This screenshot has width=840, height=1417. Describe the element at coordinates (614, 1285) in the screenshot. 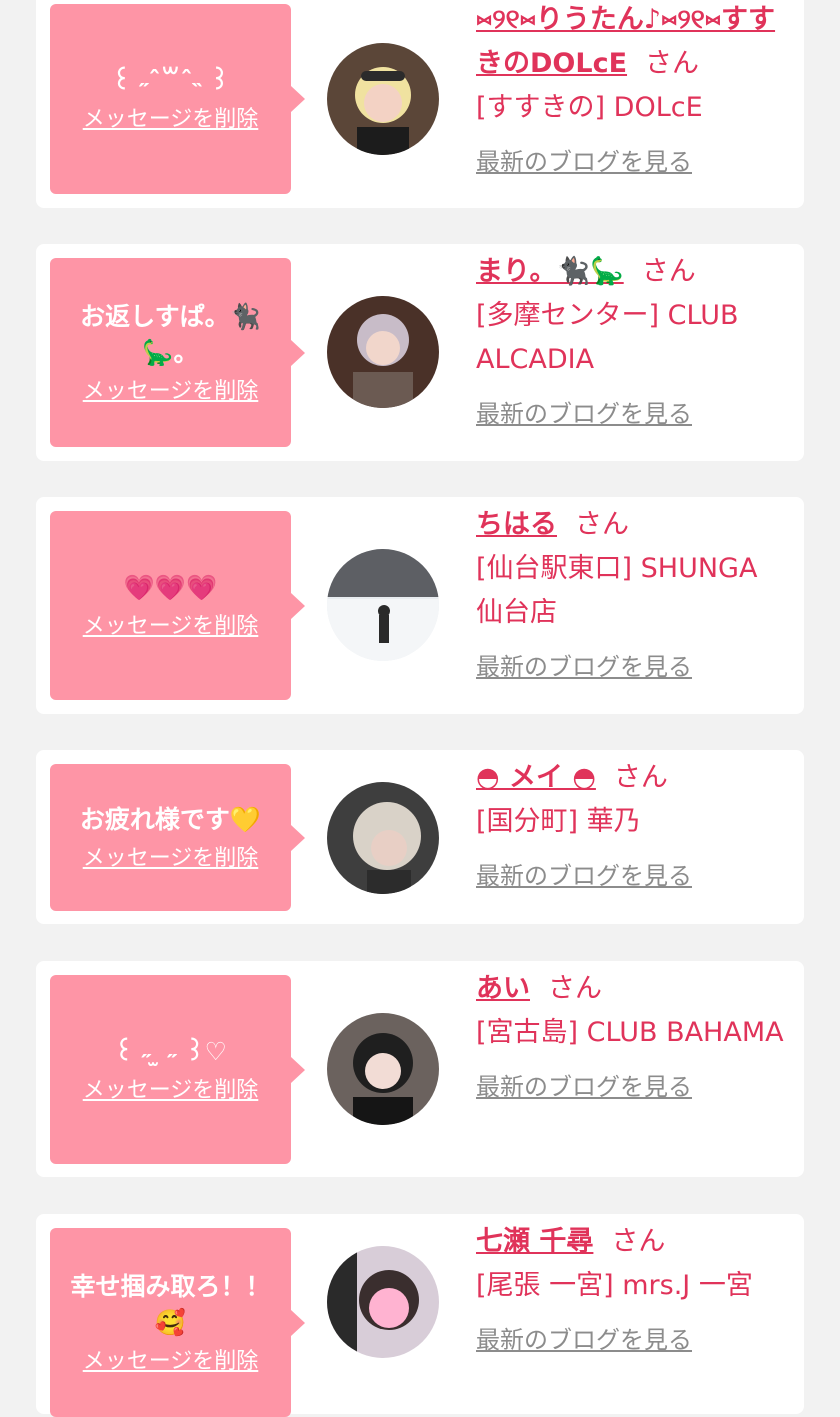

I see `shop-label: [尾張 一宮] mrs.J 一宮` at that location.